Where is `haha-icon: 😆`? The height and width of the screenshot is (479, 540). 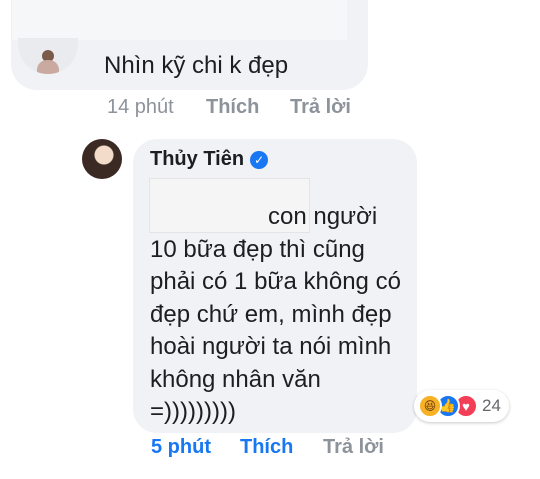
haha-icon: 😆 is located at coordinates (430, 406).